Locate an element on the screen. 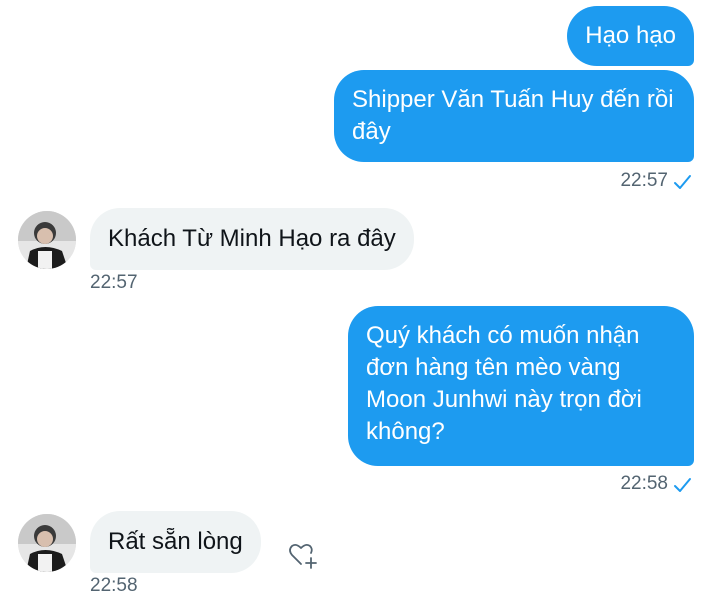 This screenshot has width=720, height=598. outgoing-message-bubble: Shipper Văn Tuấn Huy đến rồi đây is located at coordinates (514, 116).